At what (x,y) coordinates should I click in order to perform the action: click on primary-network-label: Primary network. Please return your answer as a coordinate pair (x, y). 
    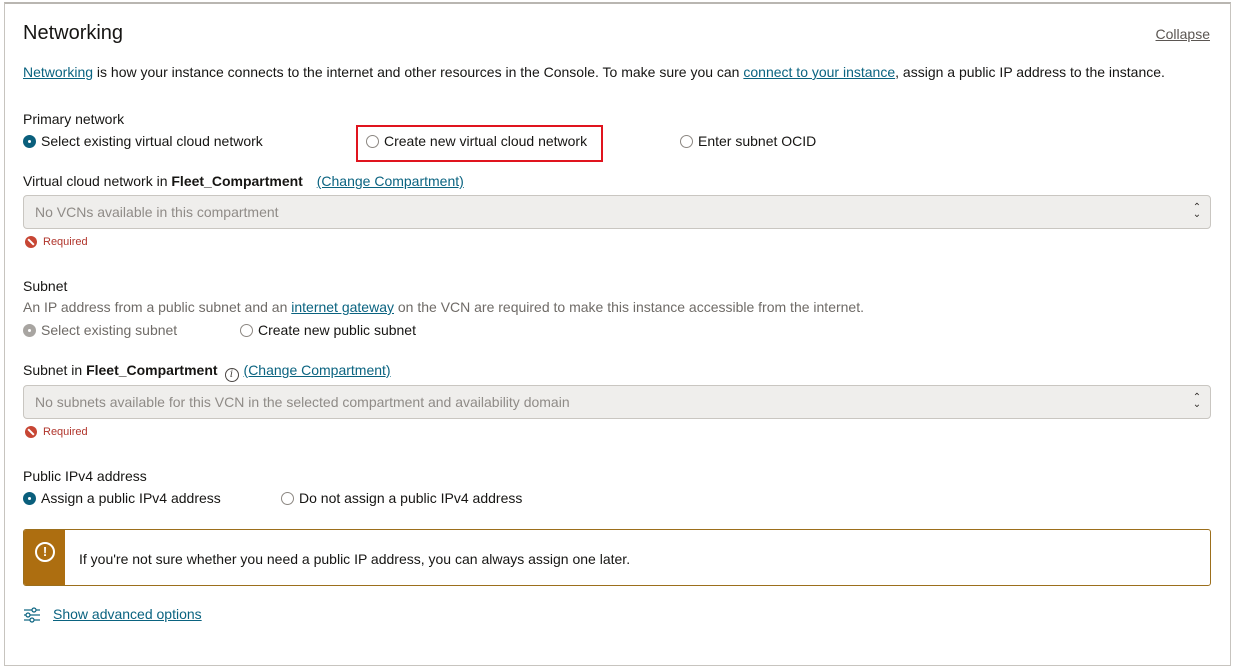
    Looking at the image, I should click on (74, 119).